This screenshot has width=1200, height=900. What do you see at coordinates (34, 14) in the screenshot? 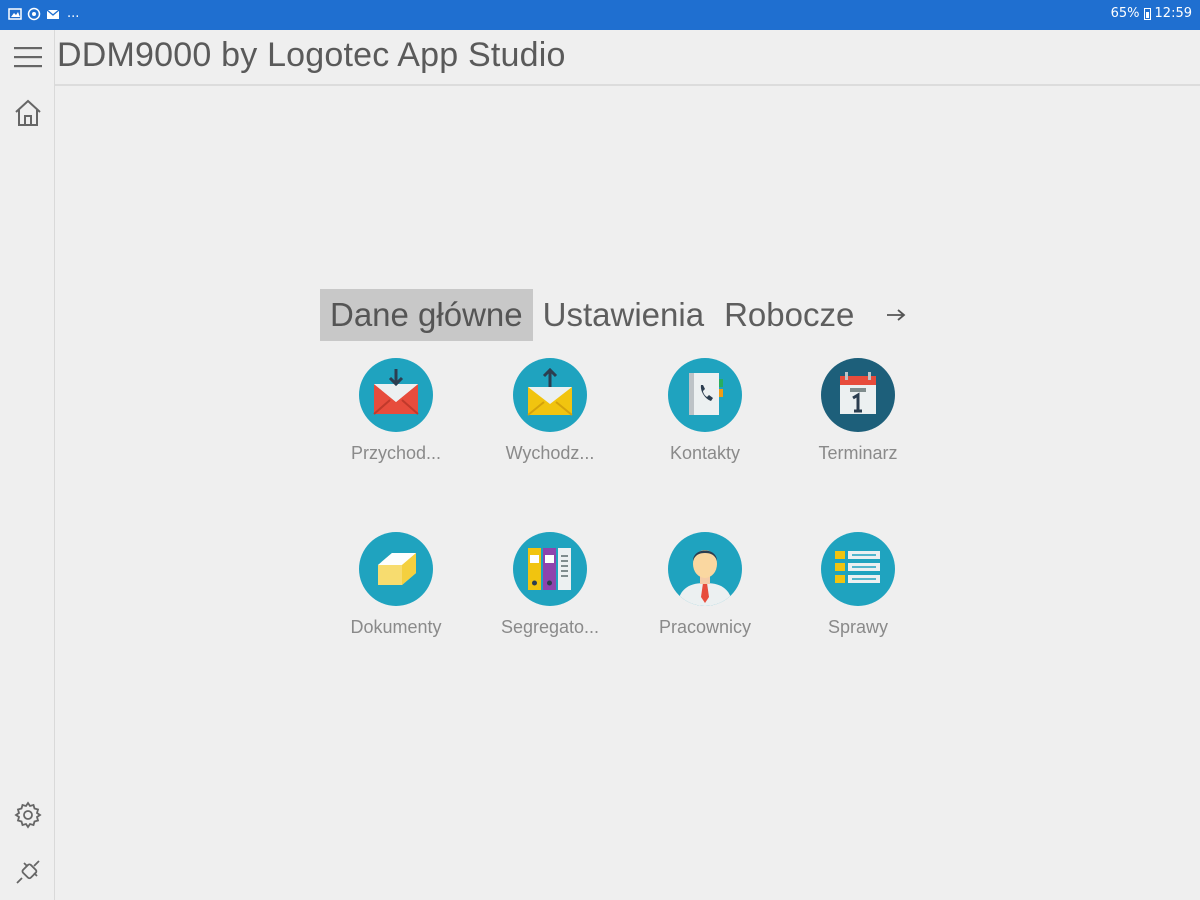
I see `sync-icon` at bounding box center [34, 14].